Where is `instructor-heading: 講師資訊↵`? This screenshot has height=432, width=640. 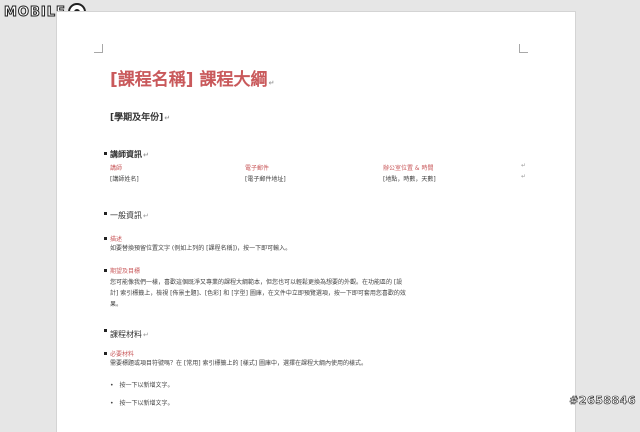
instructor-heading: 講師資訊↵ is located at coordinates (129, 154).